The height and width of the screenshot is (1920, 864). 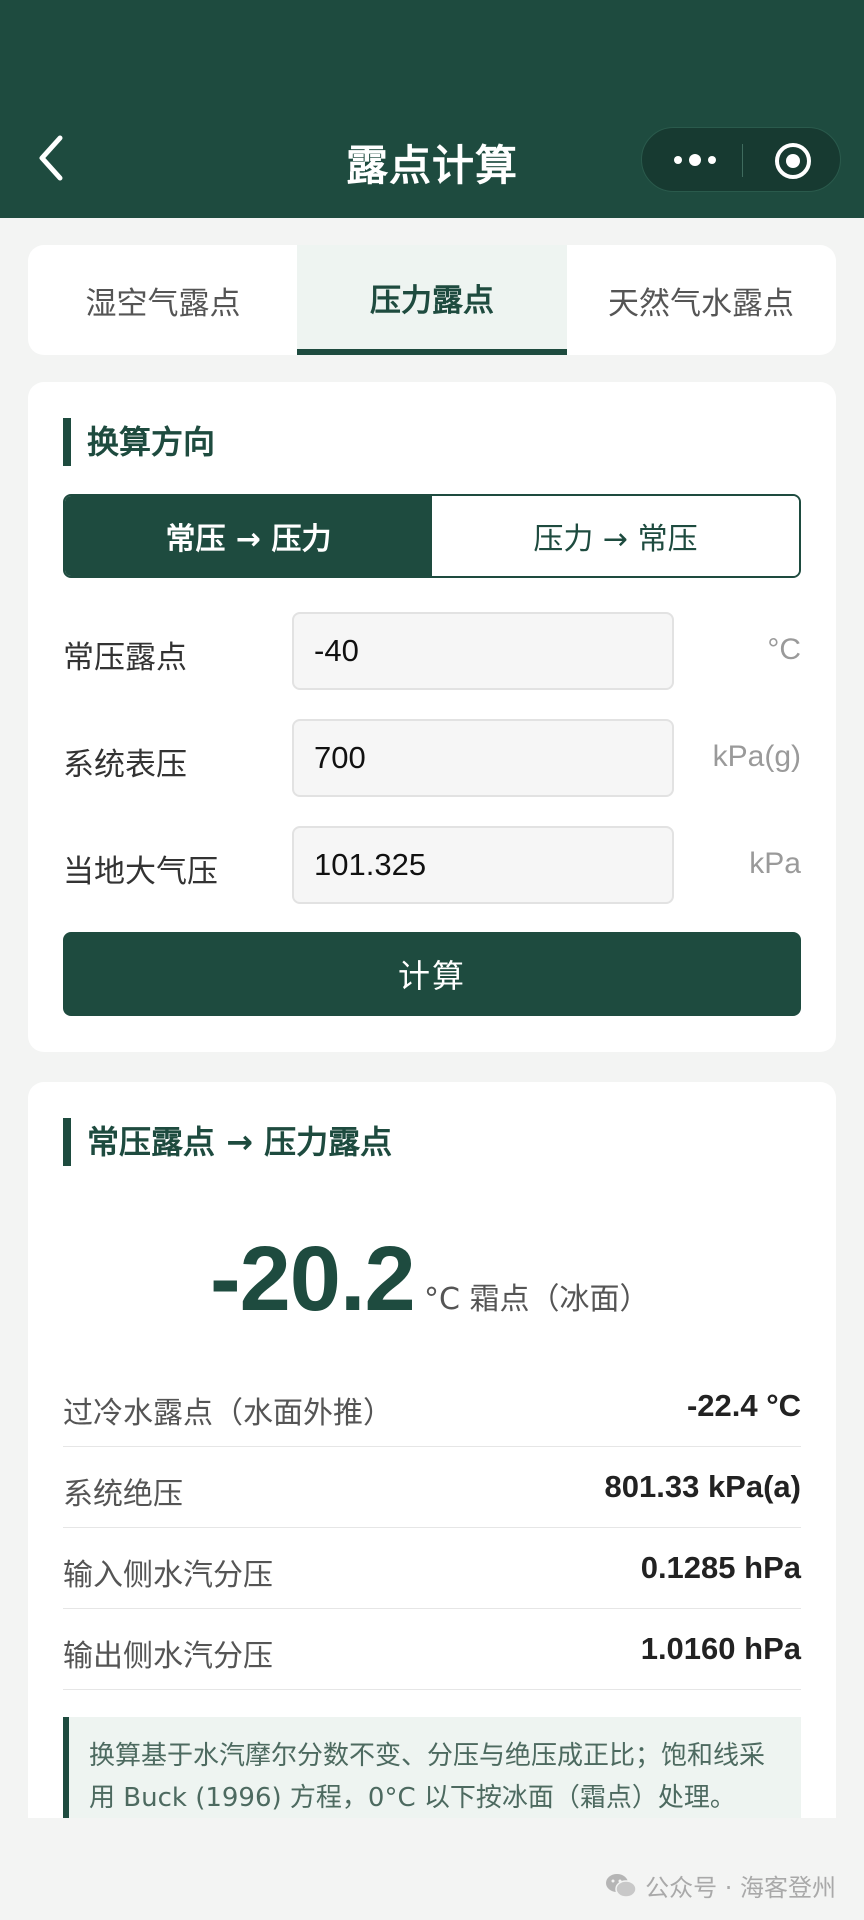 I want to click on wechat-icon, so click(x=621, y=1885).